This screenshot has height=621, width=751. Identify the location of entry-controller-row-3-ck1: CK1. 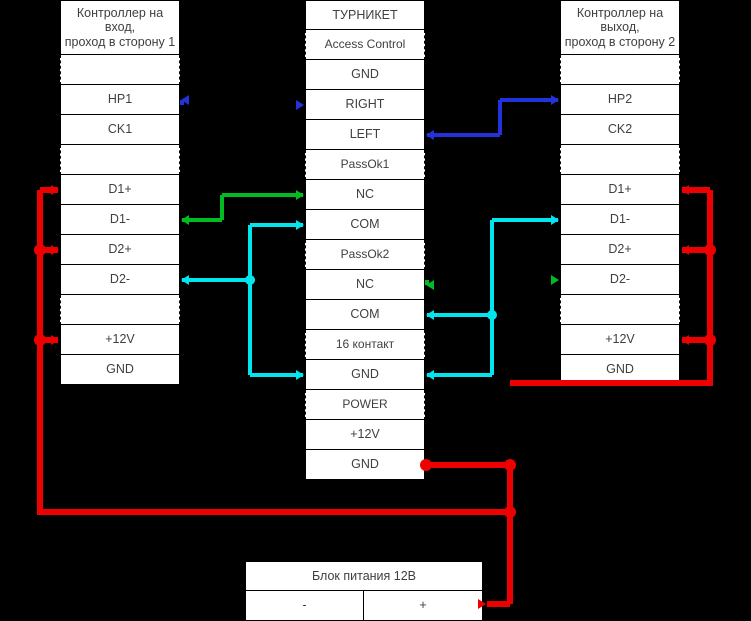
(120, 130).